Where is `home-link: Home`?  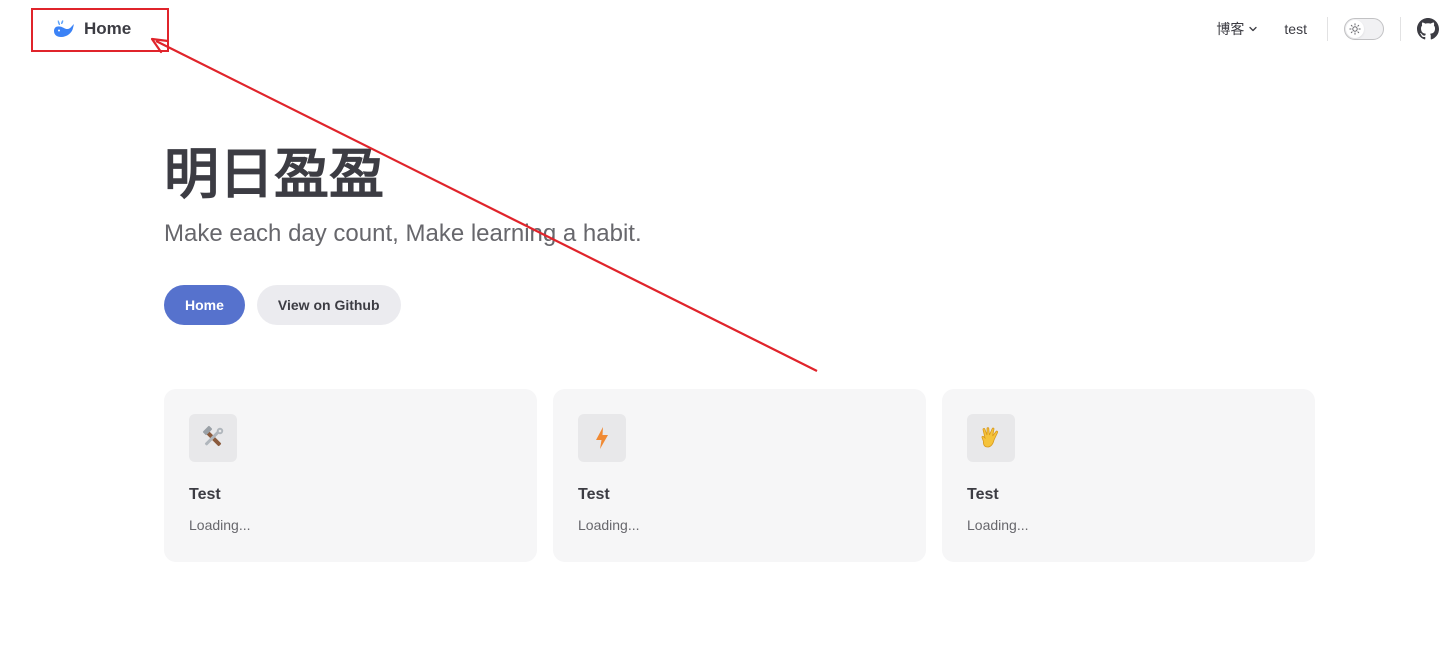 home-link: Home is located at coordinates (91, 29).